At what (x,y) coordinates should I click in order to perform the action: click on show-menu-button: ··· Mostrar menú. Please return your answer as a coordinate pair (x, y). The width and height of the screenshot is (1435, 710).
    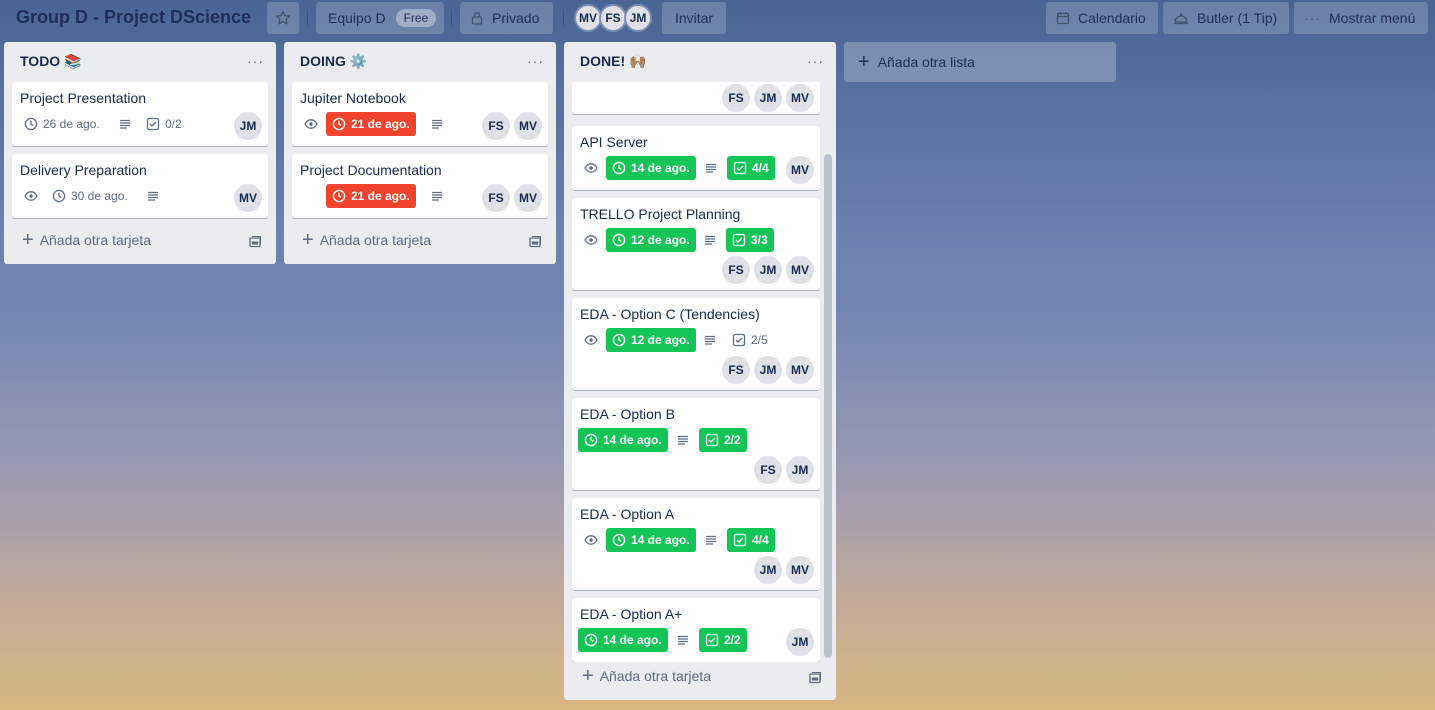
    Looking at the image, I should click on (1361, 18).